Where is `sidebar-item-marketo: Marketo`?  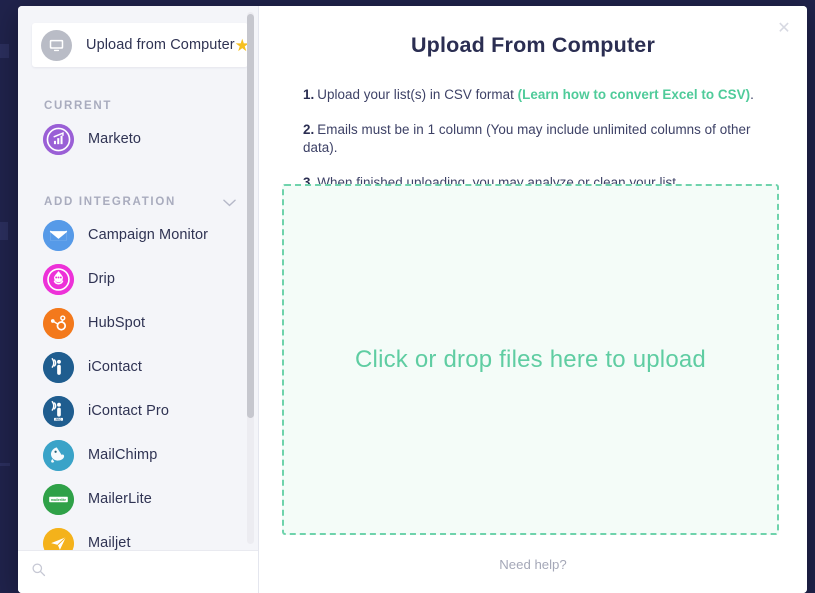 sidebar-item-marketo: Marketo is located at coordinates (138, 139).